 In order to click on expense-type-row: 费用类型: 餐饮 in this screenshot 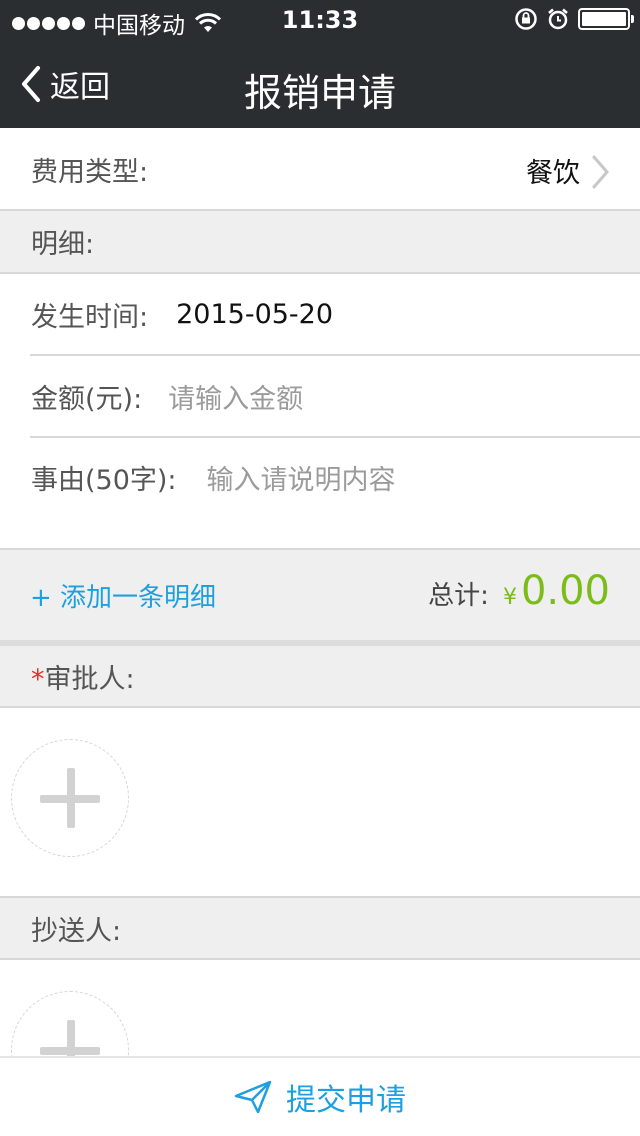, I will do `click(320, 169)`.